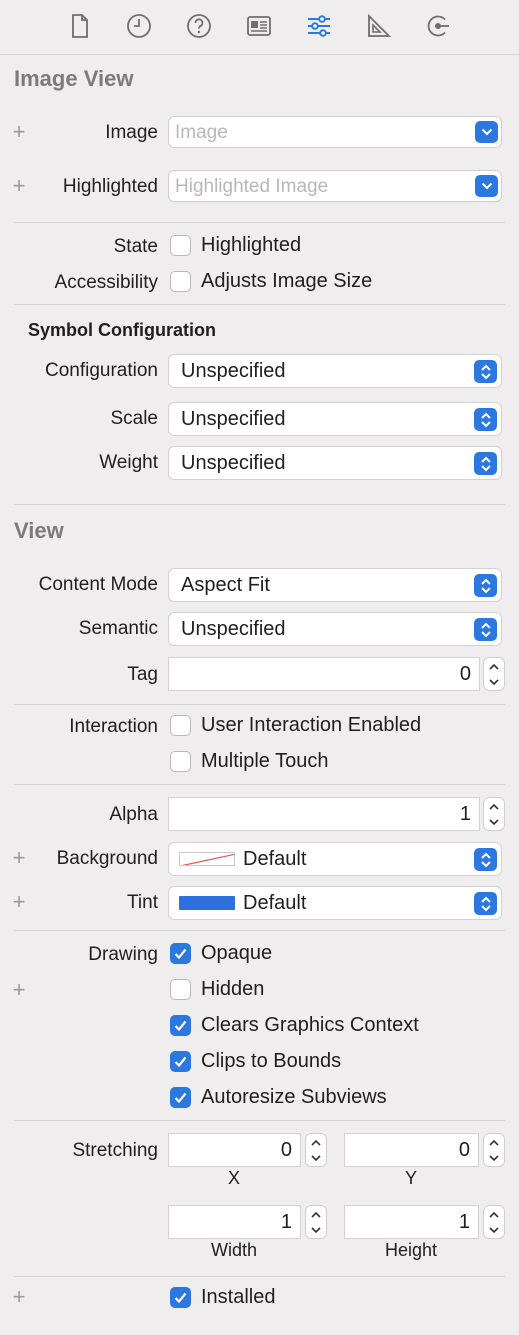 The height and width of the screenshot is (1335, 519). Describe the element at coordinates (201, 132) in the screenshot. I see `image-placeholder: Image` at that location.